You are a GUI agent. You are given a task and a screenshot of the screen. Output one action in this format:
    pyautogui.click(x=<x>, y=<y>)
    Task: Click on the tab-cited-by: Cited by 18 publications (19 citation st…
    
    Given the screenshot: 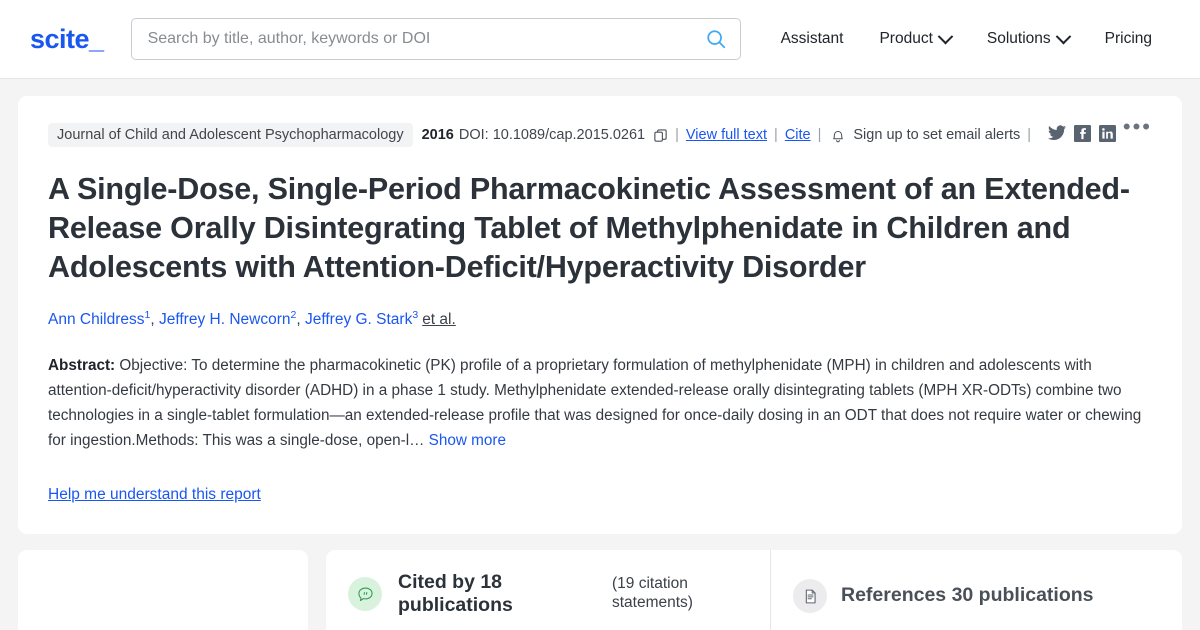 What is the action you would take?
    pyautogui.click(x=548, y=590)
    